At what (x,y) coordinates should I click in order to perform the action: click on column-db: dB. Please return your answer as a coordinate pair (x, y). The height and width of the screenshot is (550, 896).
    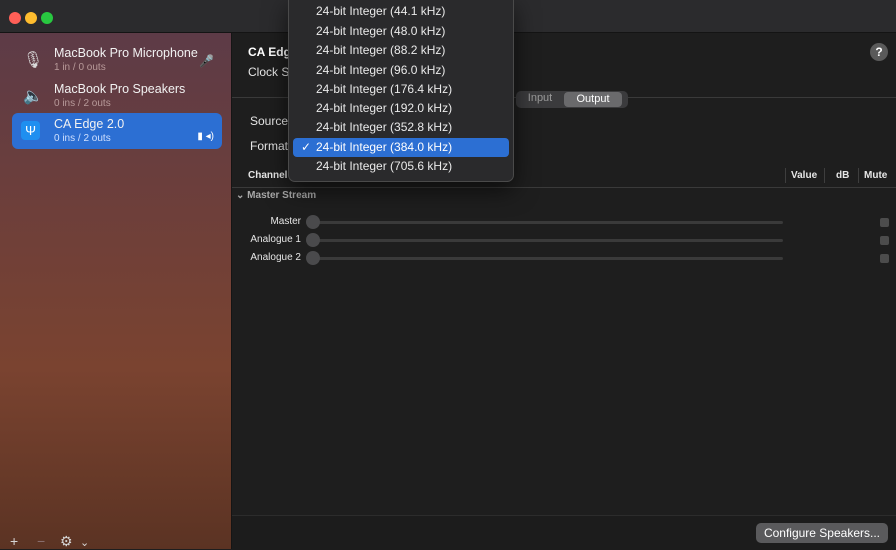
    Looking at the image, I should click on (843, 175).